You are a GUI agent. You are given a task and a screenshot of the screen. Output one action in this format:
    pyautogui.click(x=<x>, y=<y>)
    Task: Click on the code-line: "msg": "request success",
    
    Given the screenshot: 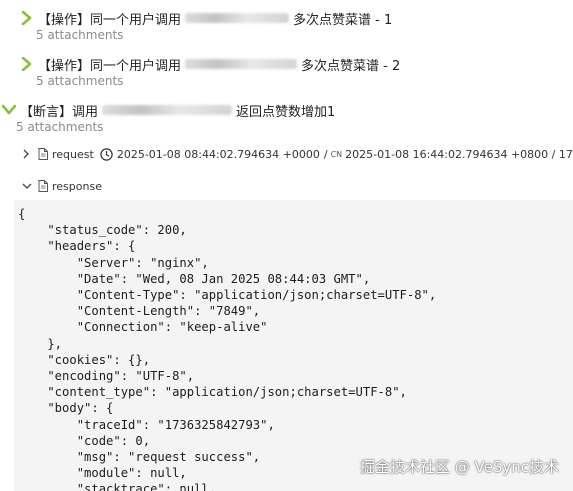 What is the action you would take?
    pyautogui.click(x=139, y=457)
    